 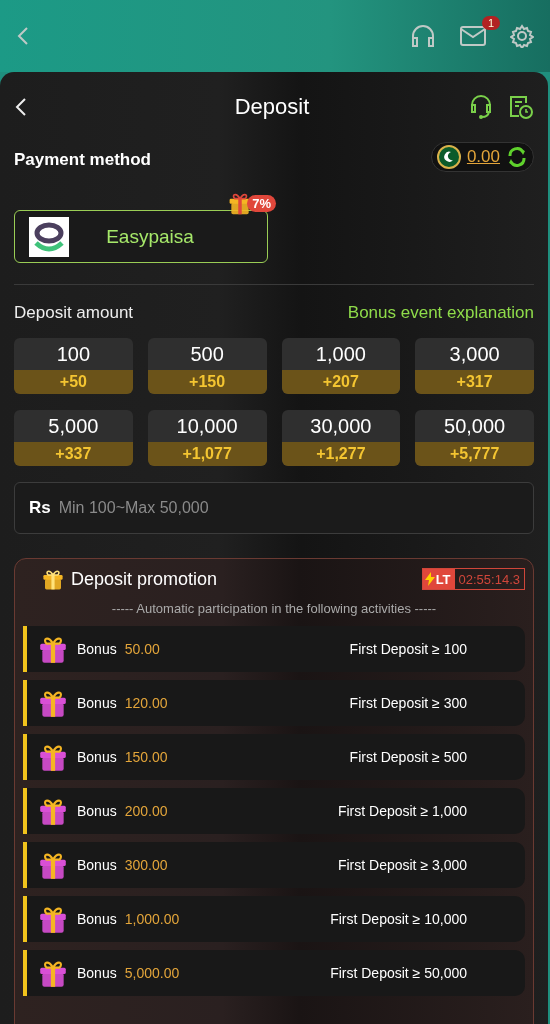 I want to click on deposit-condition: First Deposit ≥ 500, so click(x=408, y=757).